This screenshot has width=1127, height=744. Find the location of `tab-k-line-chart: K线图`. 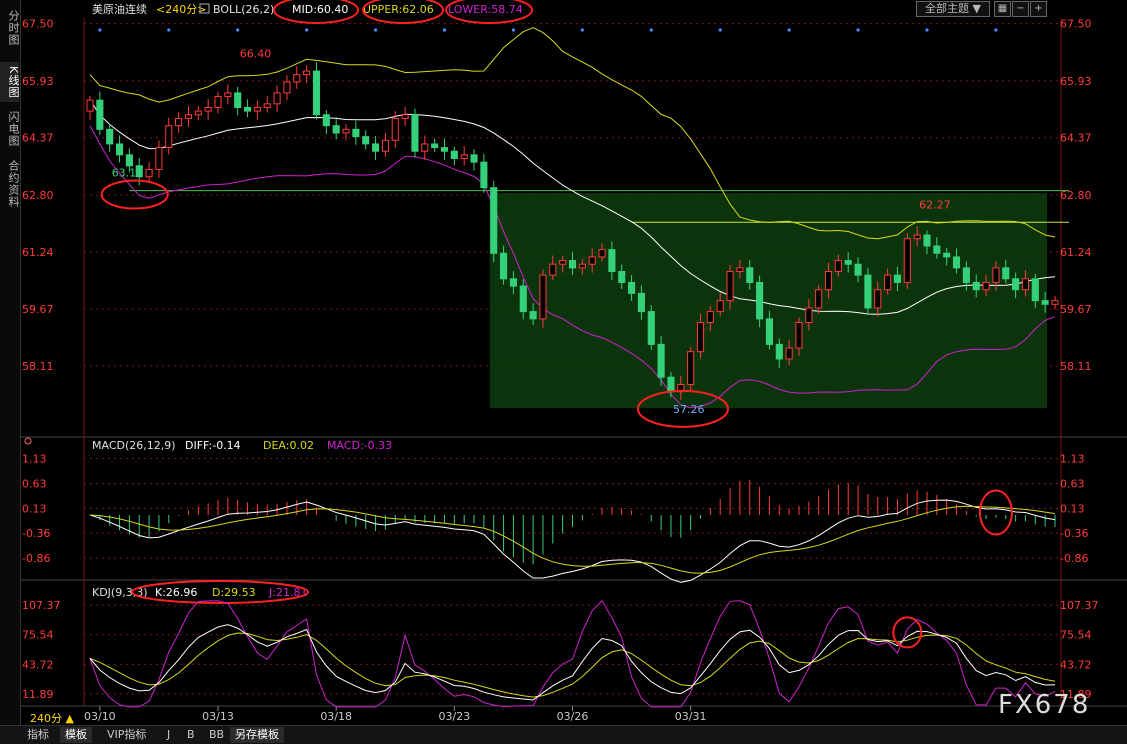

tab-k-line-chart: K线图 is located at coordinates (10, 82).